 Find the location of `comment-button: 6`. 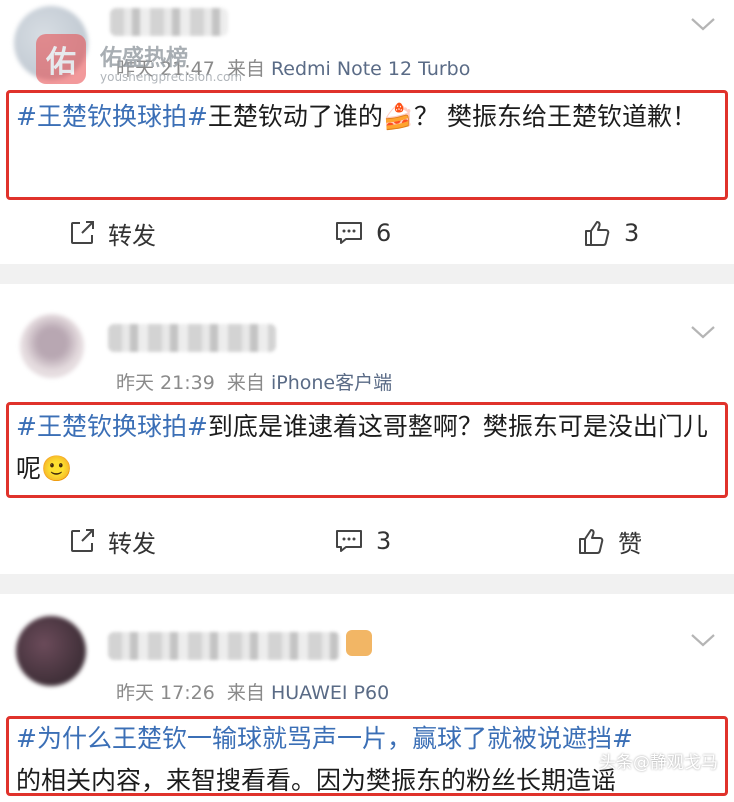

comment-button: 6 is located at coordinates (362, 233).